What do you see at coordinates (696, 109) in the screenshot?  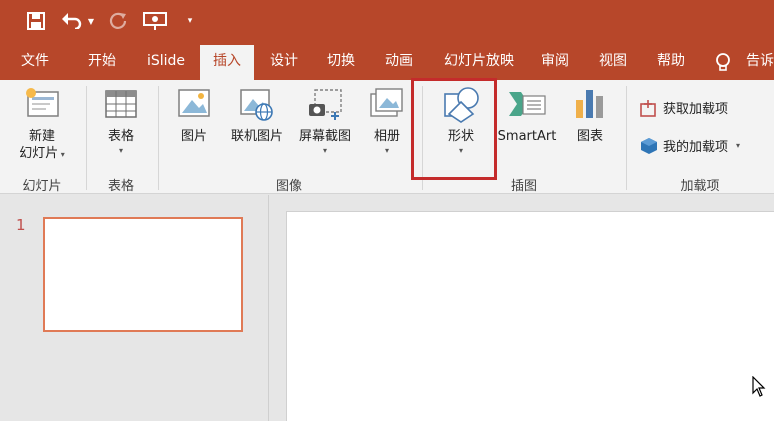 I see `get-addins-label: 获取加载项` at bounding box center [696, 109].